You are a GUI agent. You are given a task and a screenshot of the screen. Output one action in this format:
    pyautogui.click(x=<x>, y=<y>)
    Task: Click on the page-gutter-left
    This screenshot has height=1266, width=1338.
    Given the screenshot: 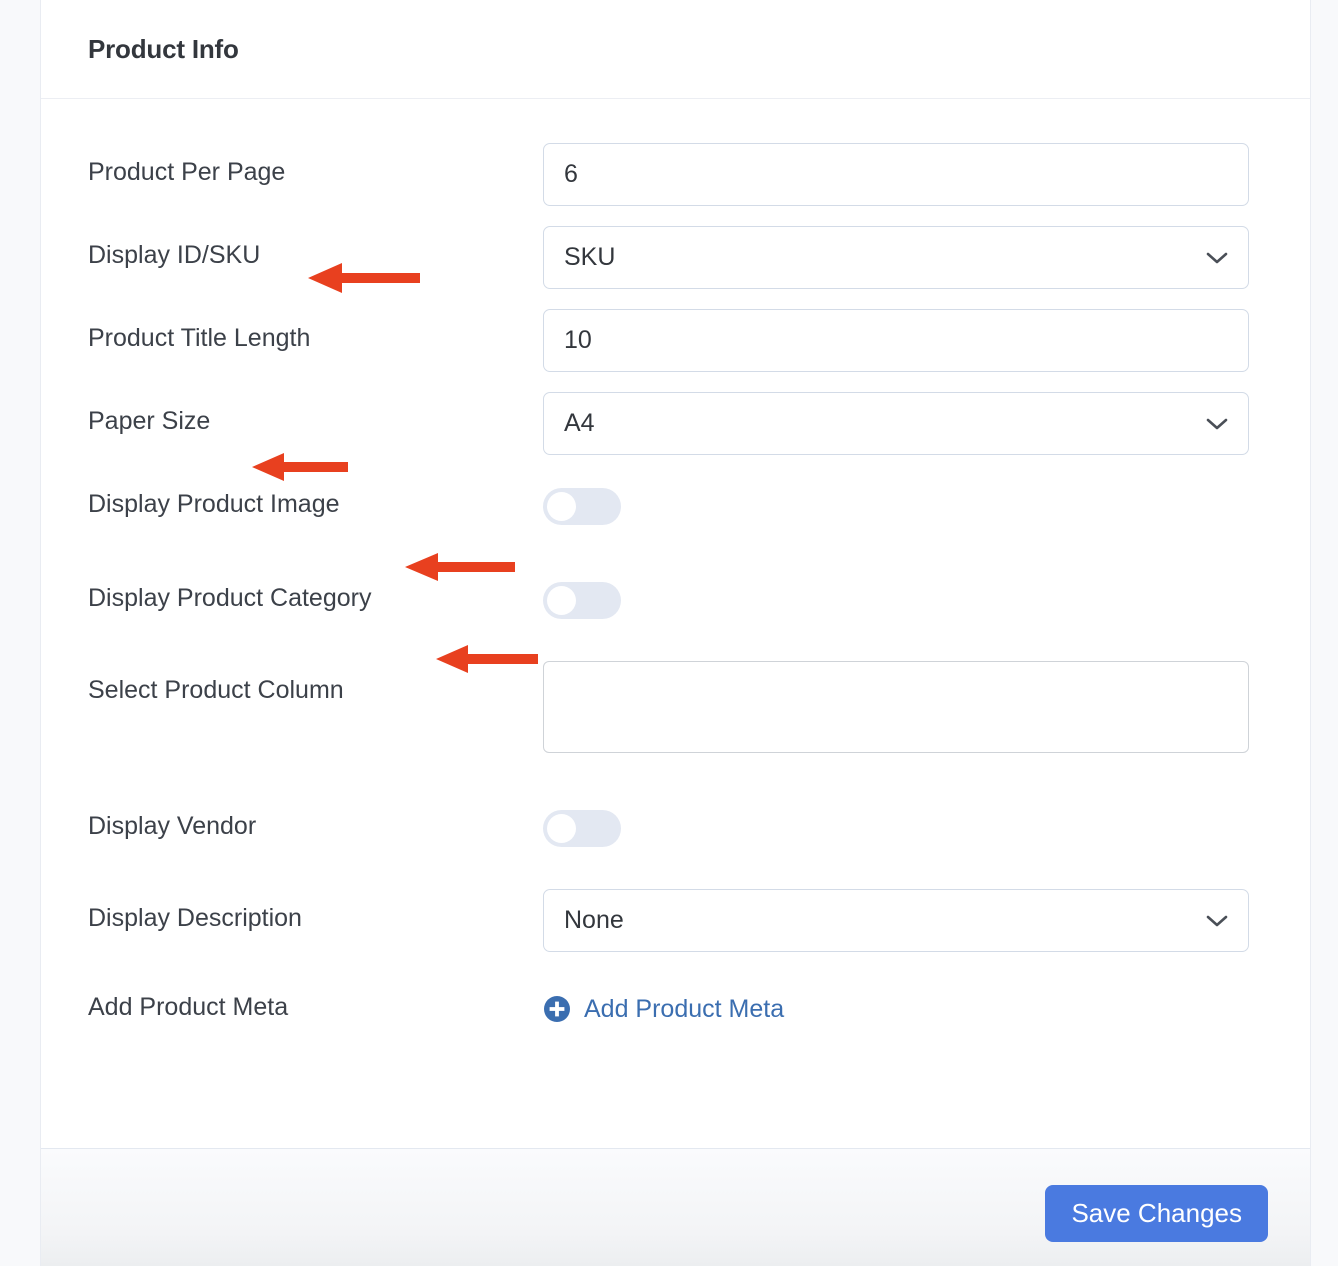 What is the action you would take?
    pyautogui.click(x=20, y=633)
    